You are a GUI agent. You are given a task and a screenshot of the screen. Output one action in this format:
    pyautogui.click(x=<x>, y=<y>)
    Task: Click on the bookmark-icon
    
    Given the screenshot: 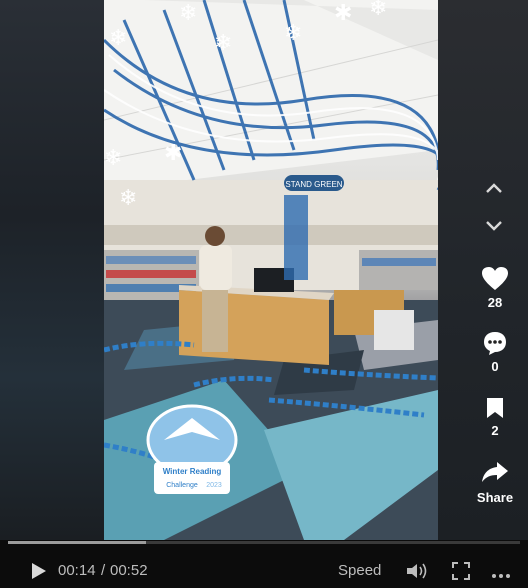 What is the action you would take?
    pyautogui.click(x=495, y=408)
    